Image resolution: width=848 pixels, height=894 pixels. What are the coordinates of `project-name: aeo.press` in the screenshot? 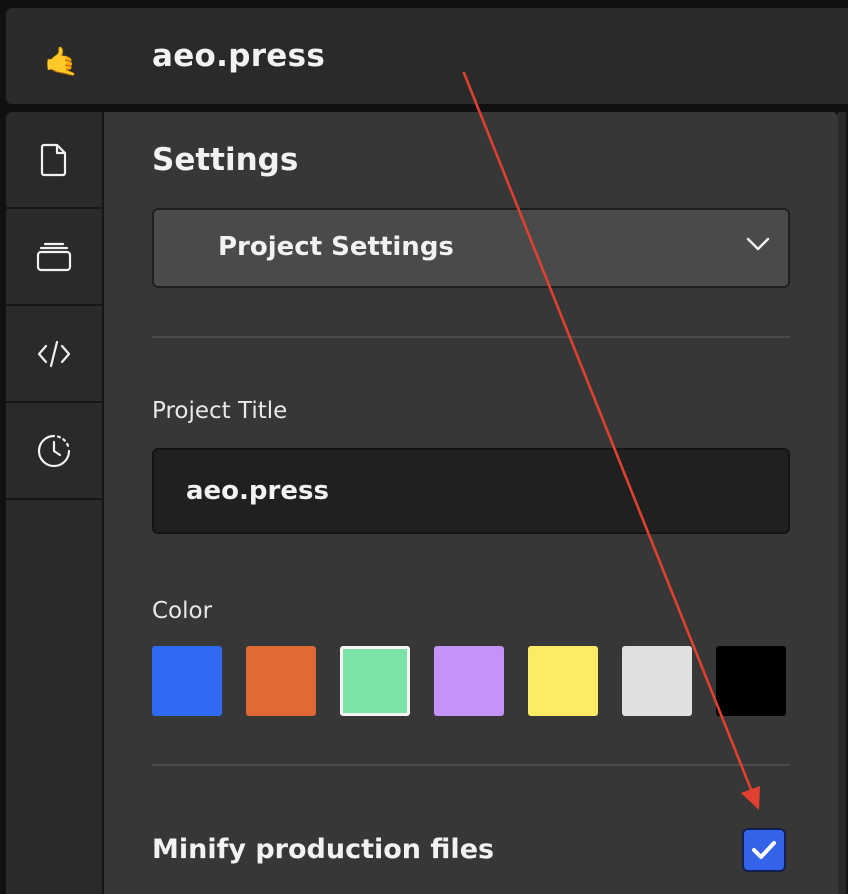 It's located at (239, 56).